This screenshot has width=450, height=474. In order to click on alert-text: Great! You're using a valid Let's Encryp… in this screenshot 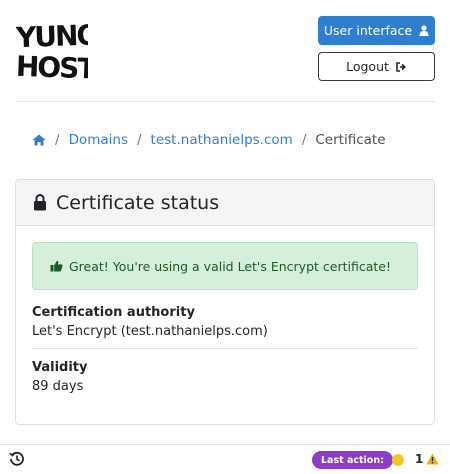, I will do `click(230, 266)`.